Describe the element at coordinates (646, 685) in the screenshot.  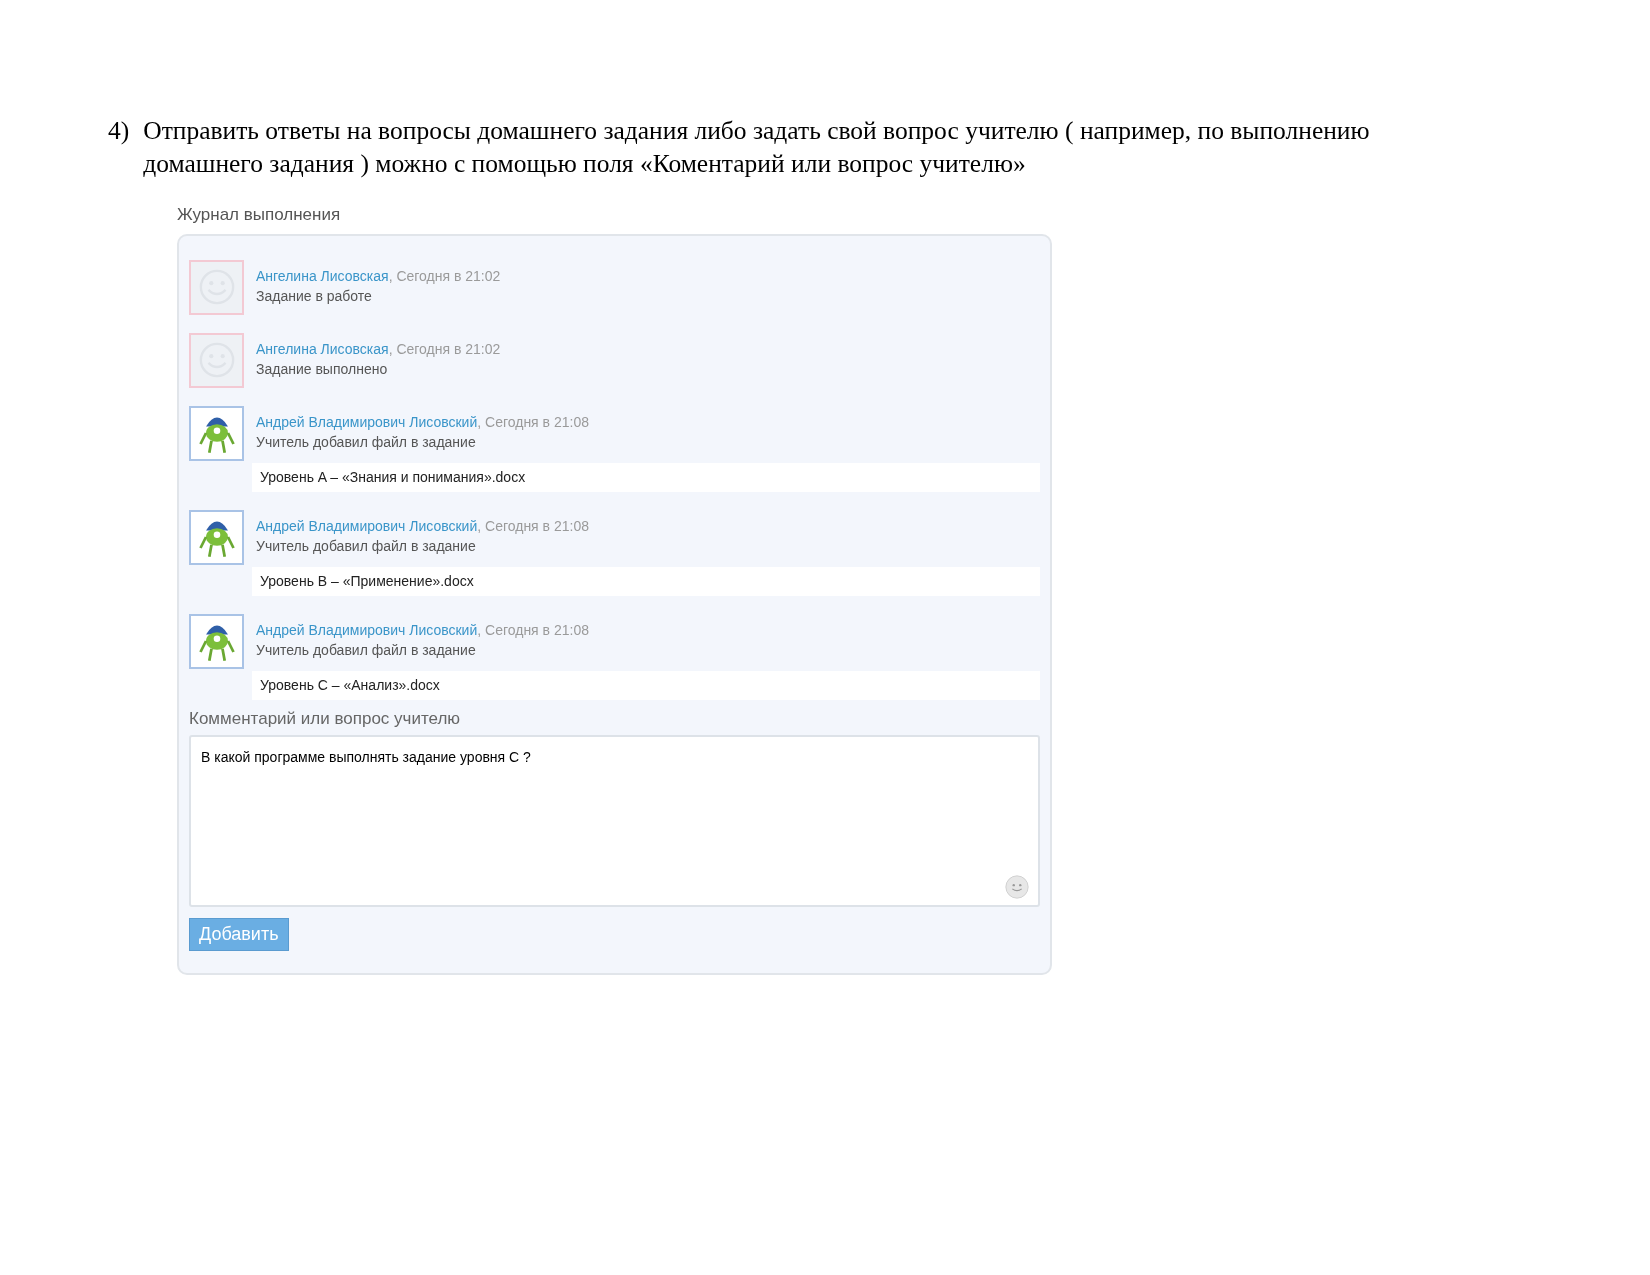
I see `attached-file-link: Уровень C – «Анализ».docx` at that location.